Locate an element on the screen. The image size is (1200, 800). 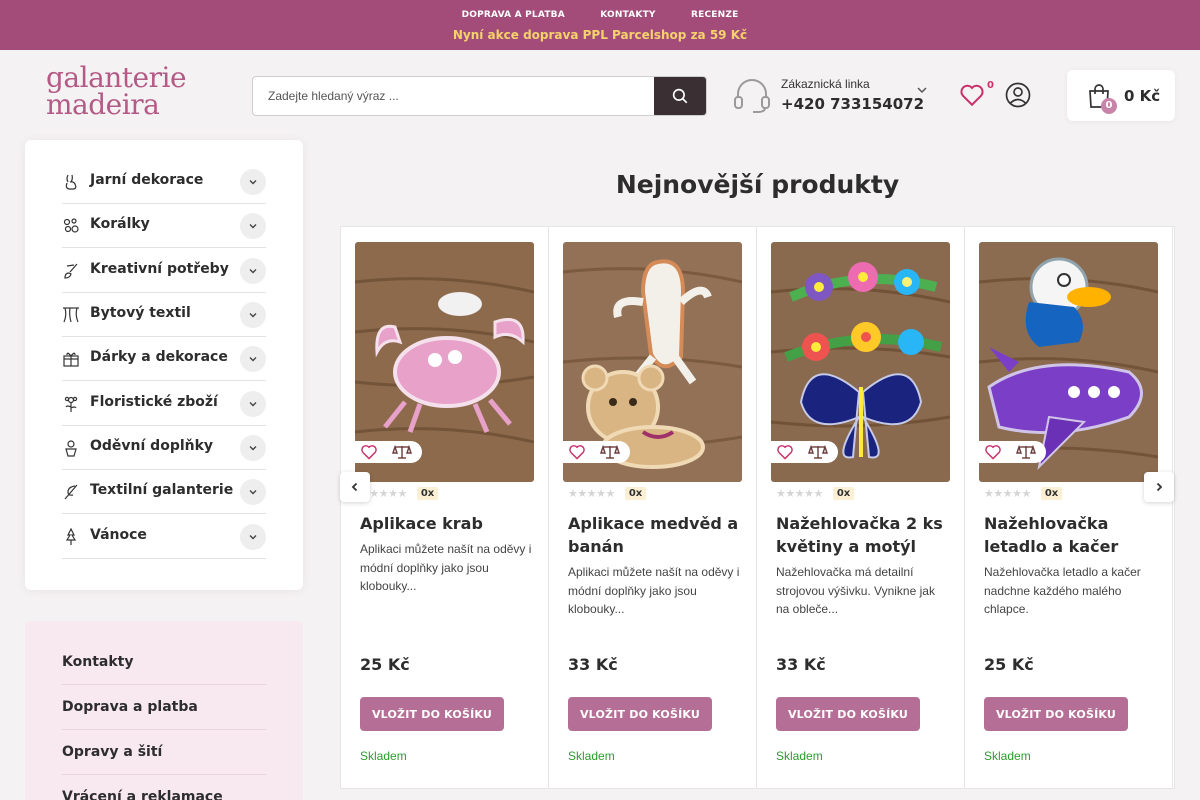
info-link-shipping: Doprava a platba is located at coordinates (164, 707).